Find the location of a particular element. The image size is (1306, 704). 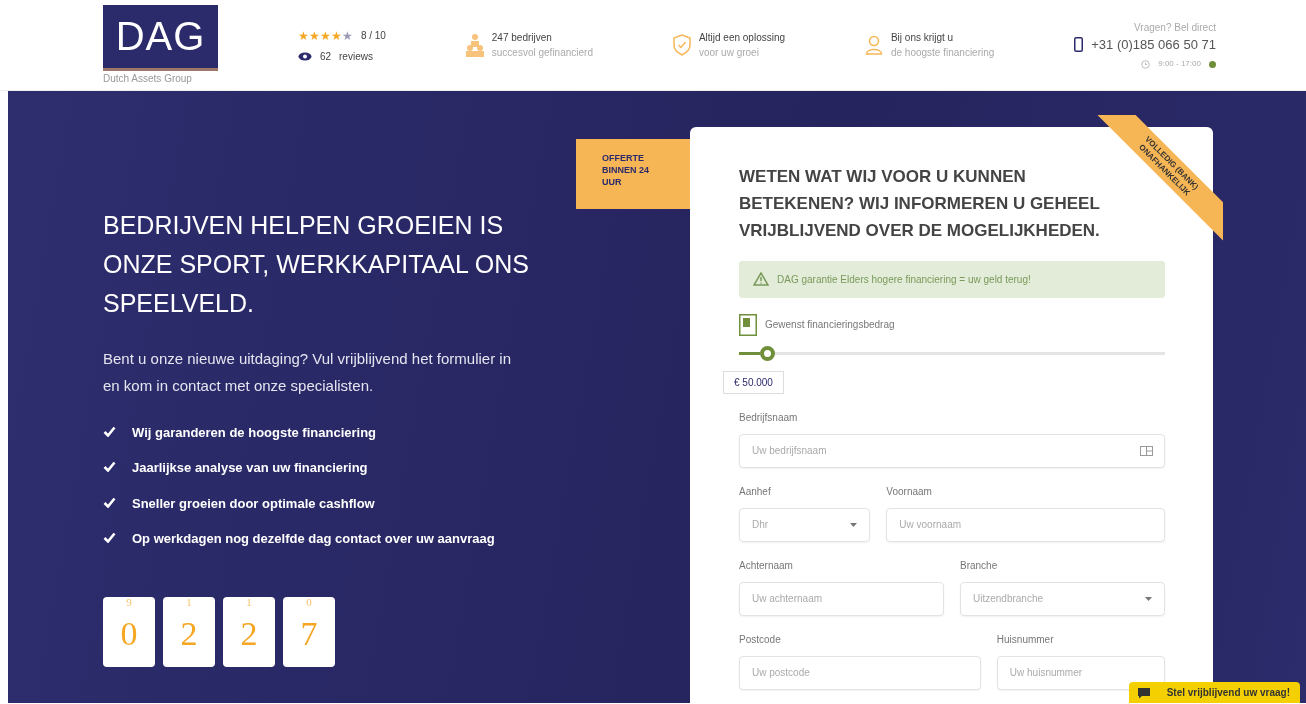

person-icon is located at coordinates (873, 45).